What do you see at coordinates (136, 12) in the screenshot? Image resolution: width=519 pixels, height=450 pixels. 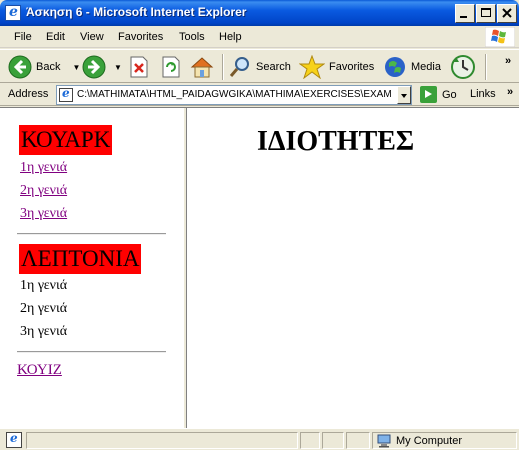 I see `window-title: Άσκηση 6 - Microsoft Internet Explorer` at bounding box center [136, 12].